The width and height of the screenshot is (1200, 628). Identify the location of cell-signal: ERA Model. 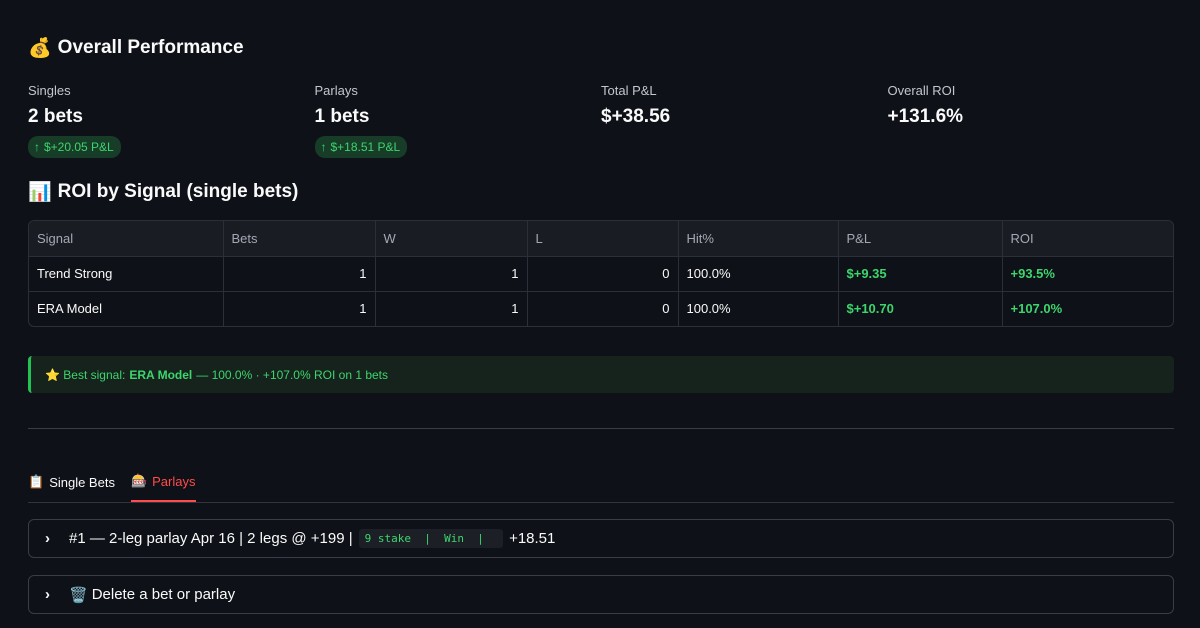
(126, 308).